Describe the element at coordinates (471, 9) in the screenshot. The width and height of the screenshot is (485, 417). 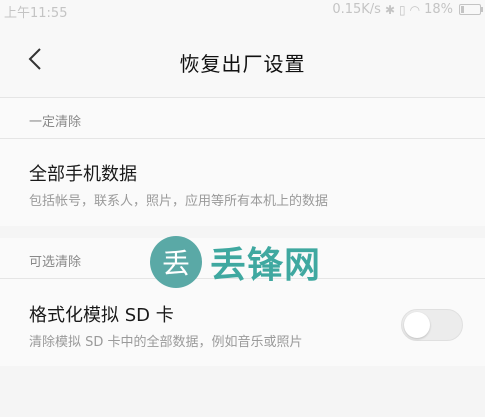
I see `battery-icon` at that location.